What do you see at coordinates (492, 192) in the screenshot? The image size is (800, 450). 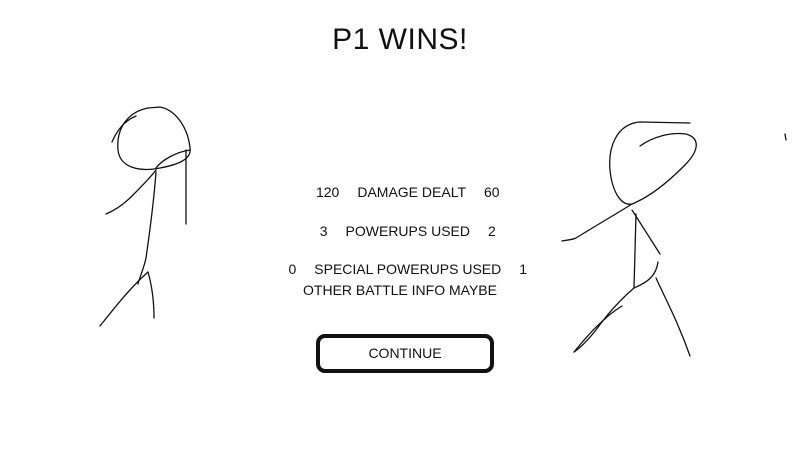 I see `p2-damage-dealt-value: 60` at bounding box center [492, 192].